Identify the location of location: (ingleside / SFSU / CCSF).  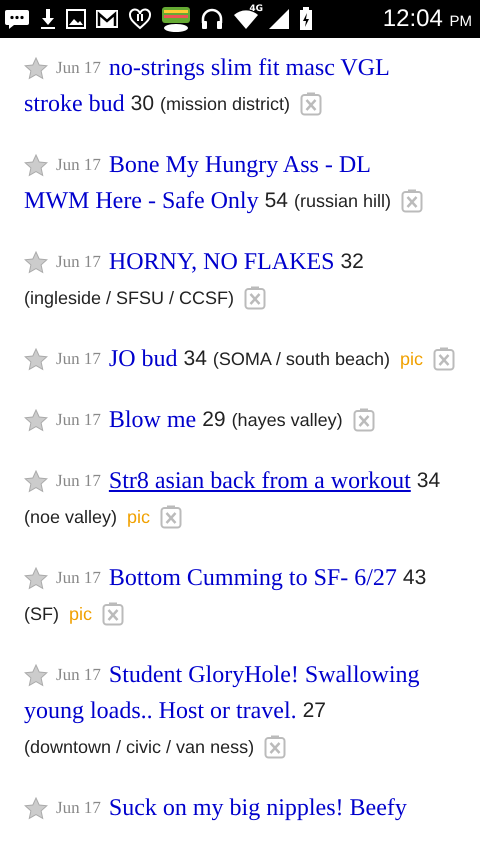
(129, 298).